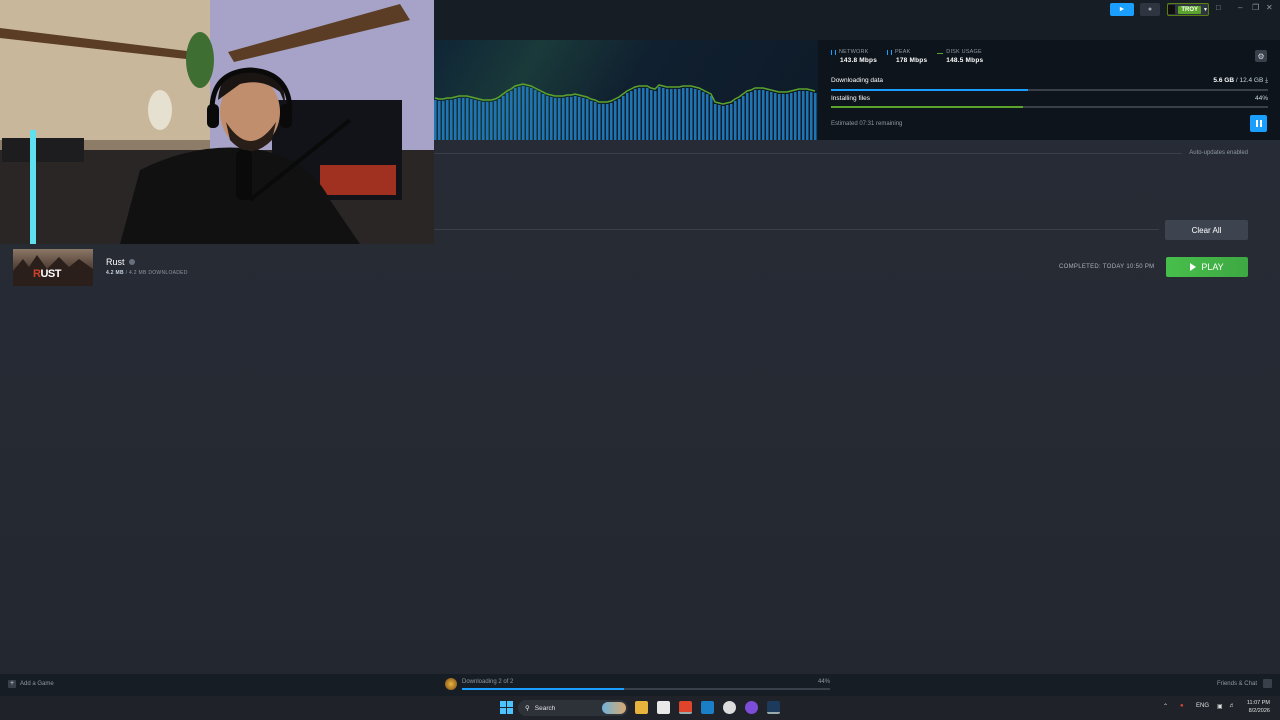  I want to click on announcements-button: ►, so click(1122, 9).